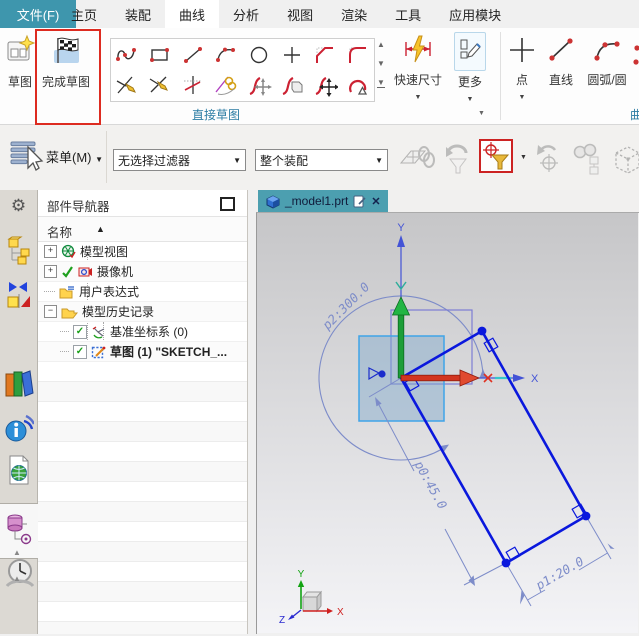 The height and width of the screenshot is (636, 639). Describe the element at coordinates (481, 113) in the screenshot. I see `group-dialog-launcher-icon: ▼` at that location.